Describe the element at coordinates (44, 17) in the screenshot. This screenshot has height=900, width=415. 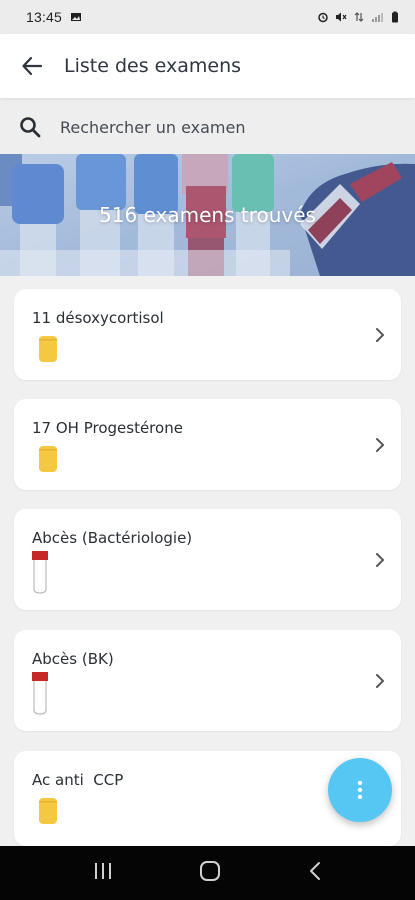
I see `status-time: 13:45` at that location.